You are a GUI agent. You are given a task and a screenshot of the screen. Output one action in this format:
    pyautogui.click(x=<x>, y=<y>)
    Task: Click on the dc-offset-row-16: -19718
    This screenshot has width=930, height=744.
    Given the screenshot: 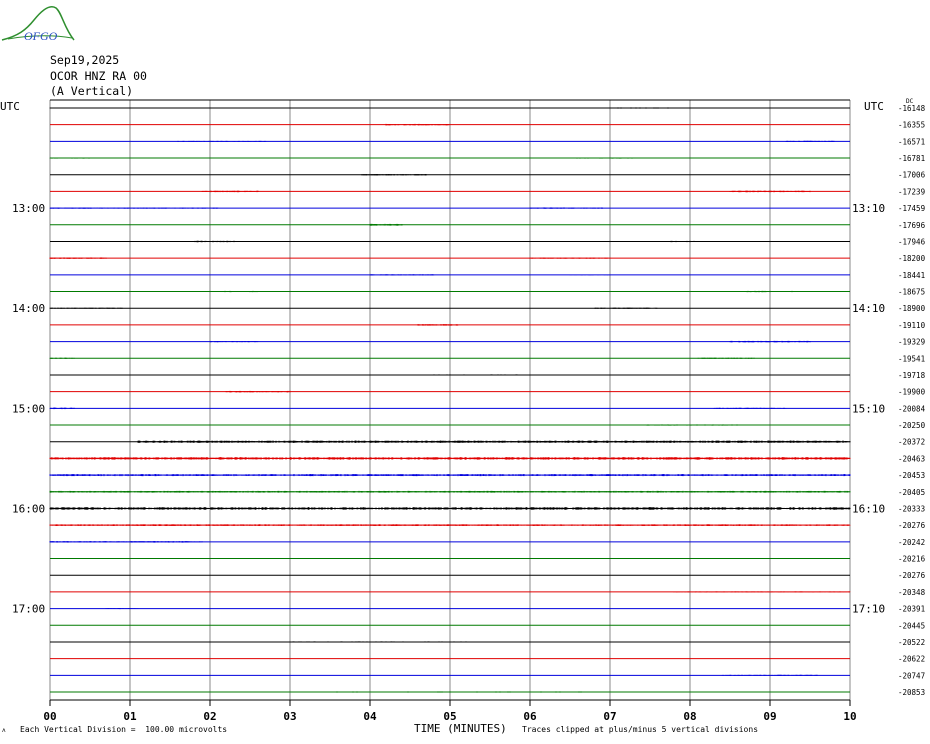 What is the action you would take?
    pyautogui.click(x=912, y=375)
    